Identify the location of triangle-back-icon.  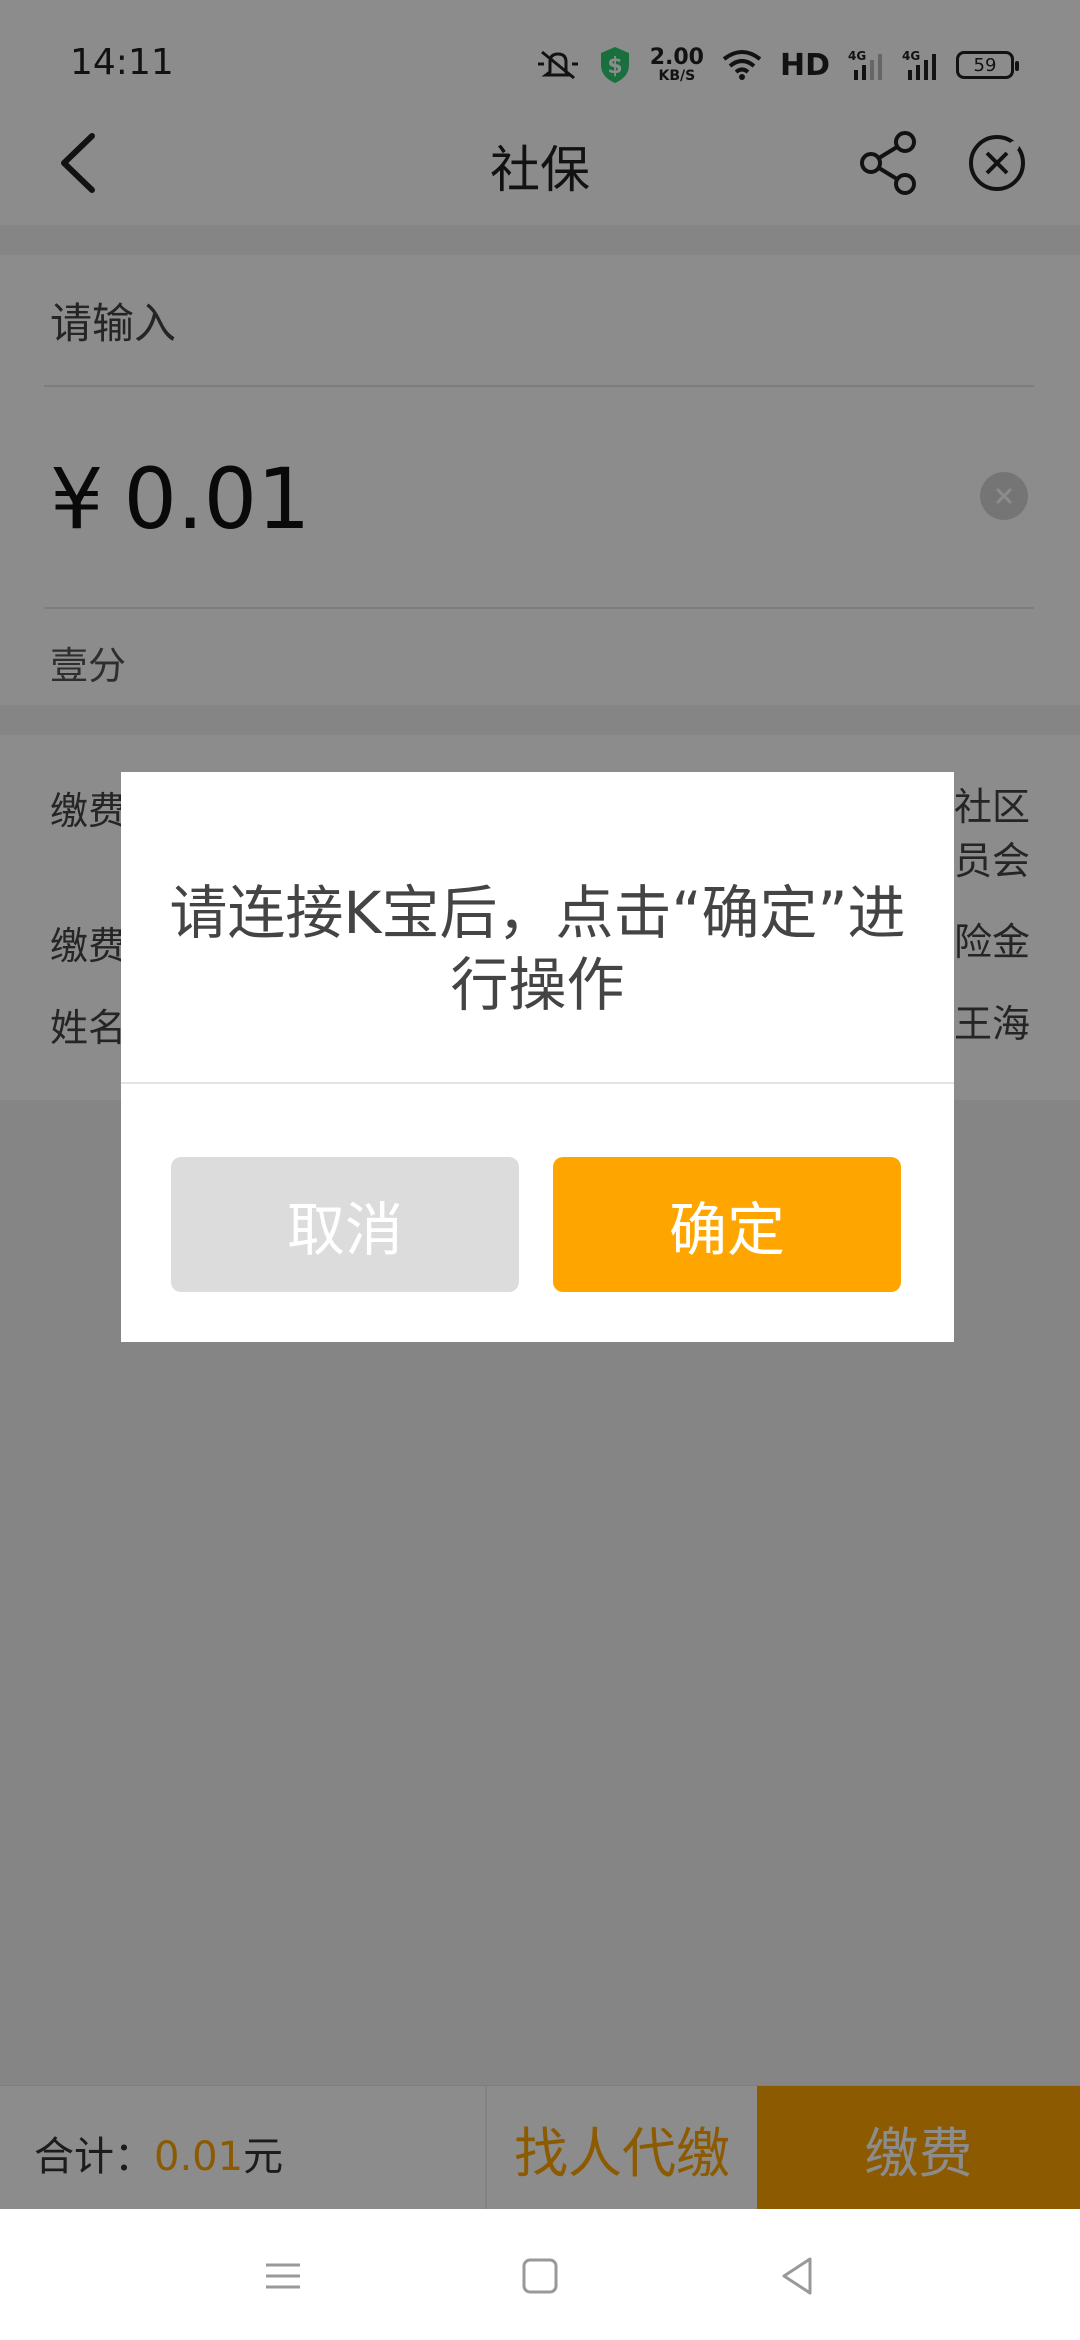
(797, 2276).